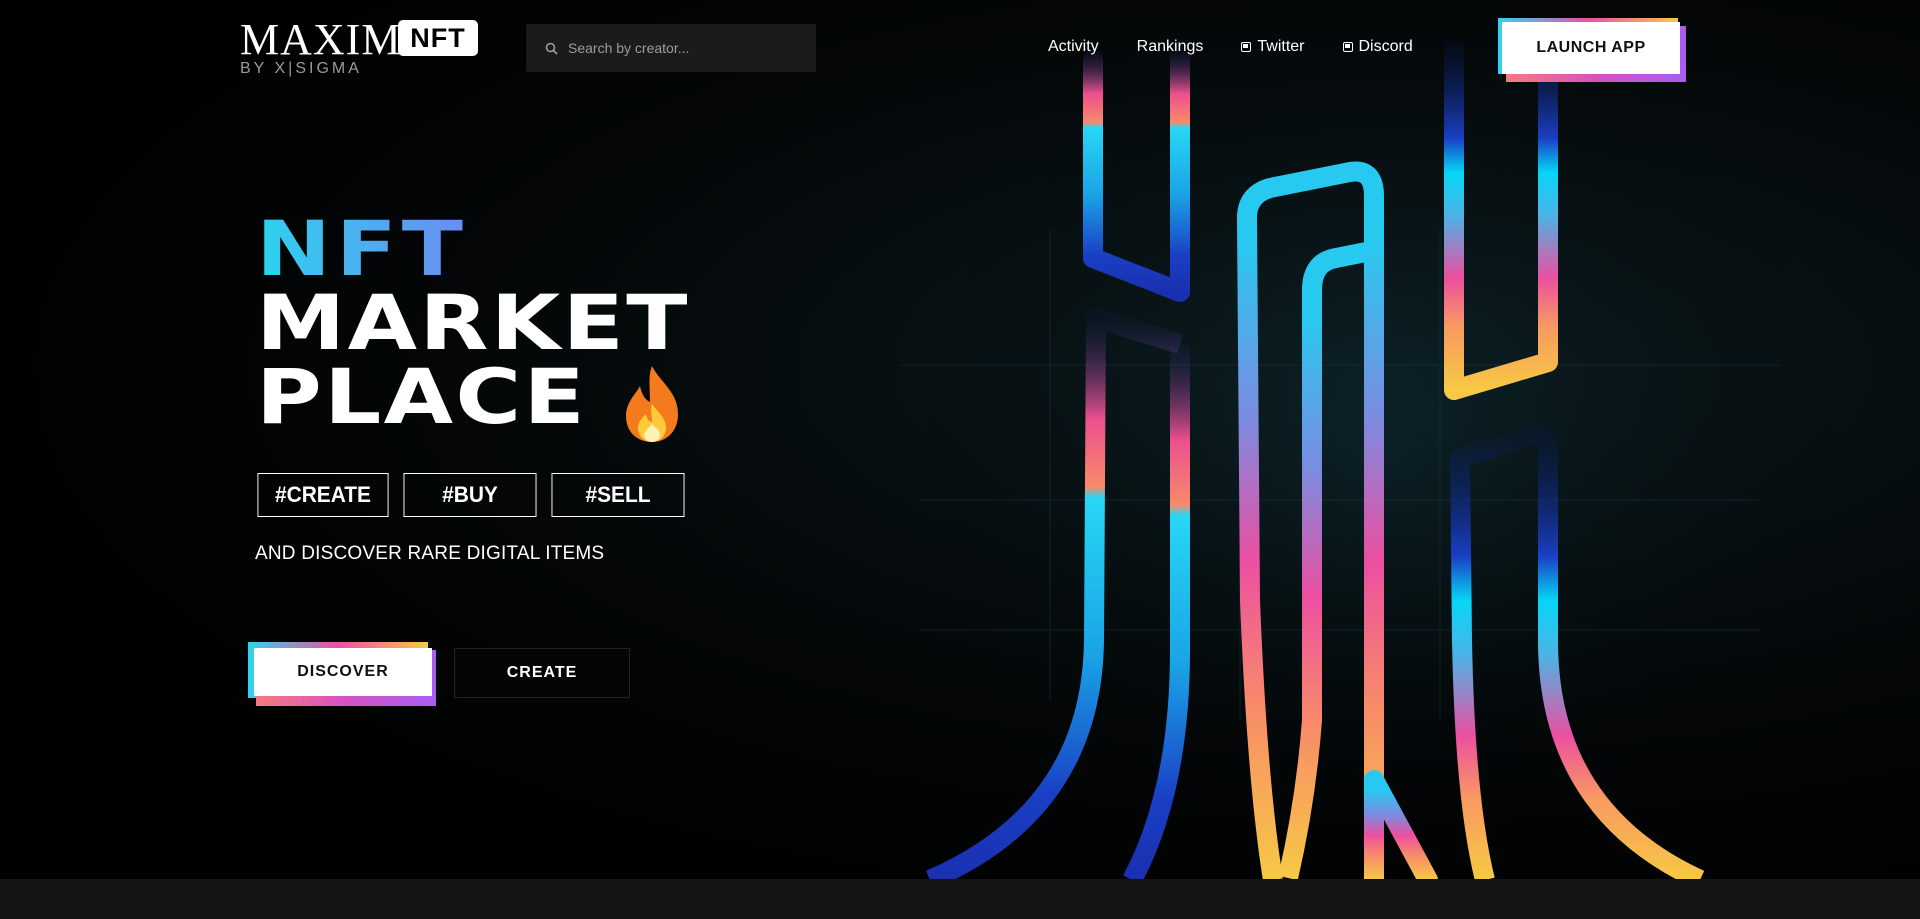 The image size is (1920, 919). I want to click on search-icon, so click(551, 48).